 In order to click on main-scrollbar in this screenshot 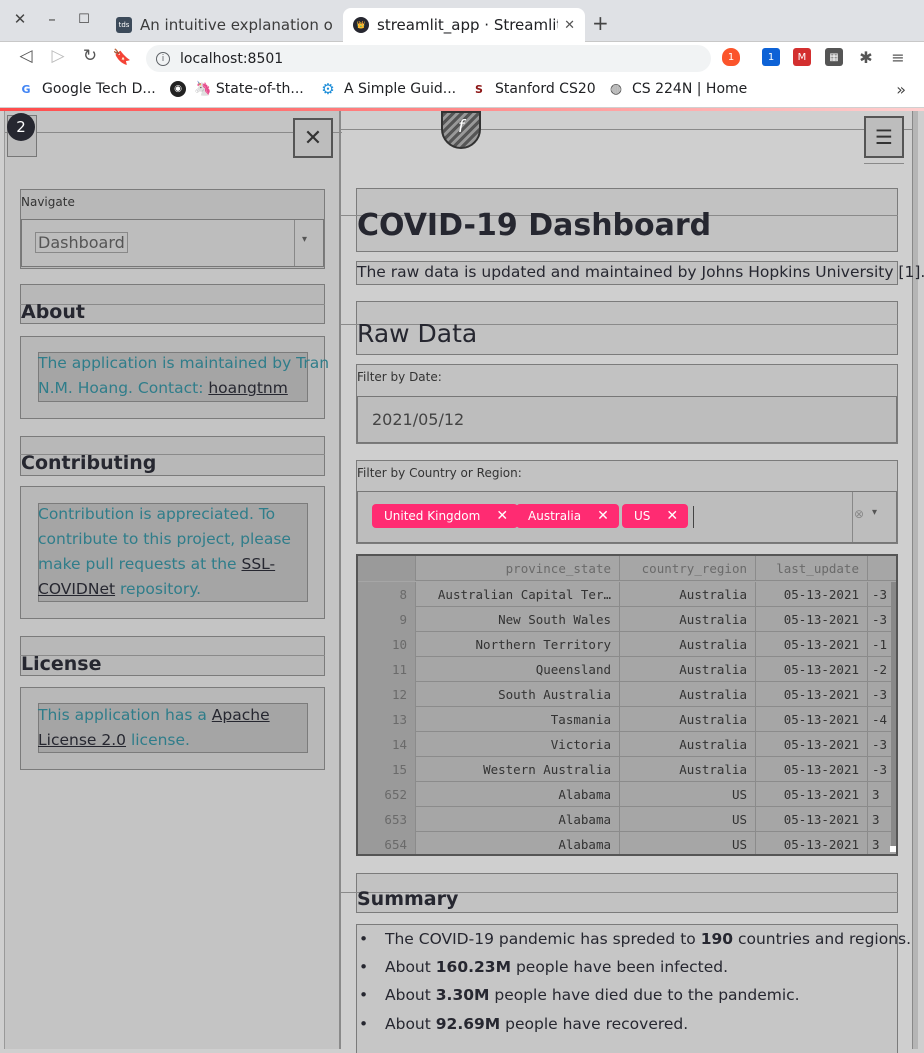, I will do `click(915, 580)`.